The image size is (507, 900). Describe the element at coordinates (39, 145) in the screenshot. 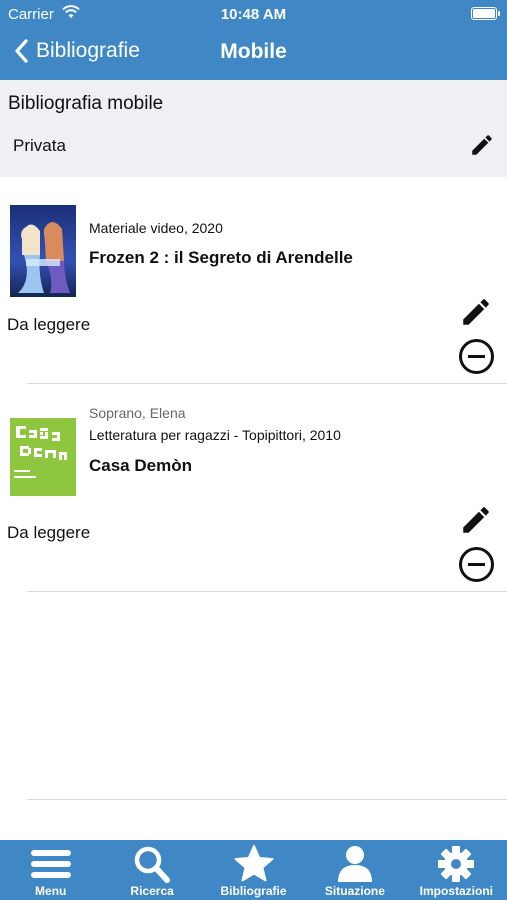

I see `bibliography-visibility: Privata` at that location.